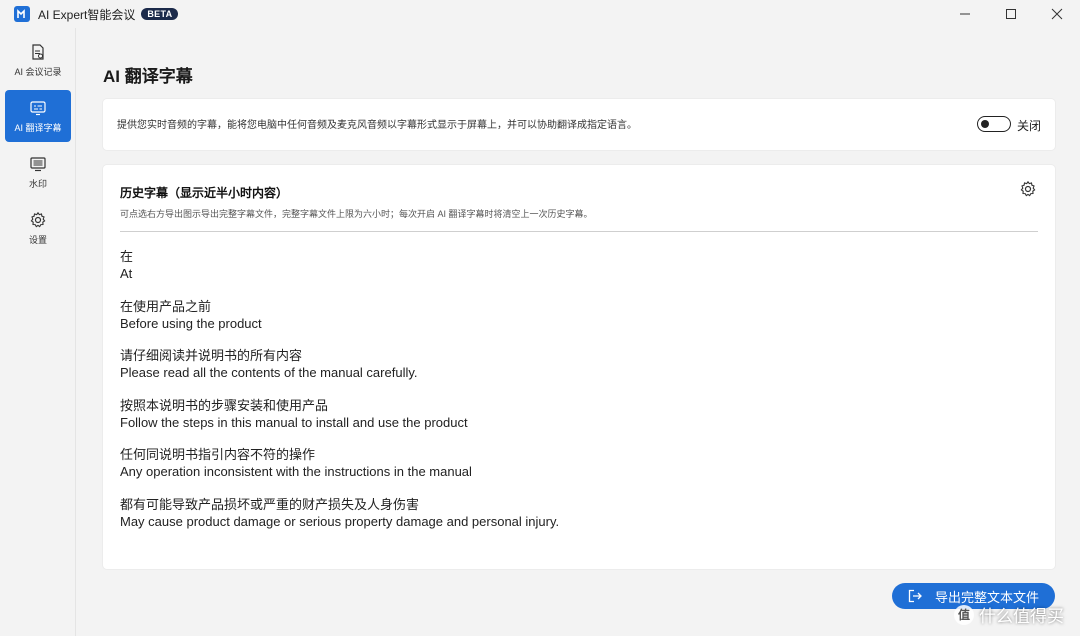 The height and width of the screenshot is (636, 1080). I want to click on subtitle-source-text: 请仔细阅读并说明书的所有内容, so click(211, 355).